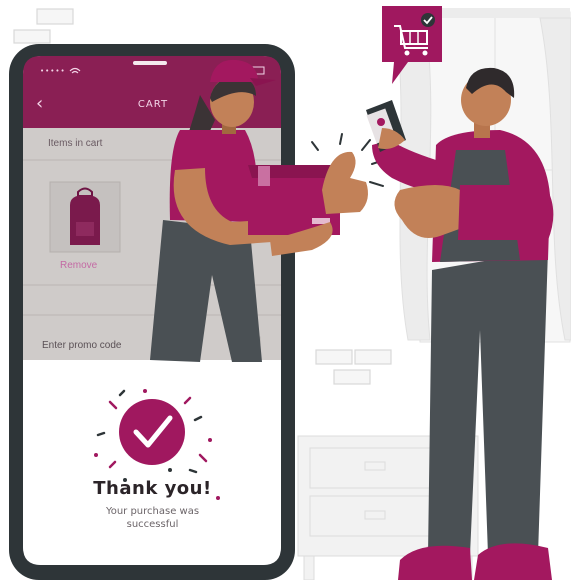  I want to click on page-title: CART, so click(153, 104).